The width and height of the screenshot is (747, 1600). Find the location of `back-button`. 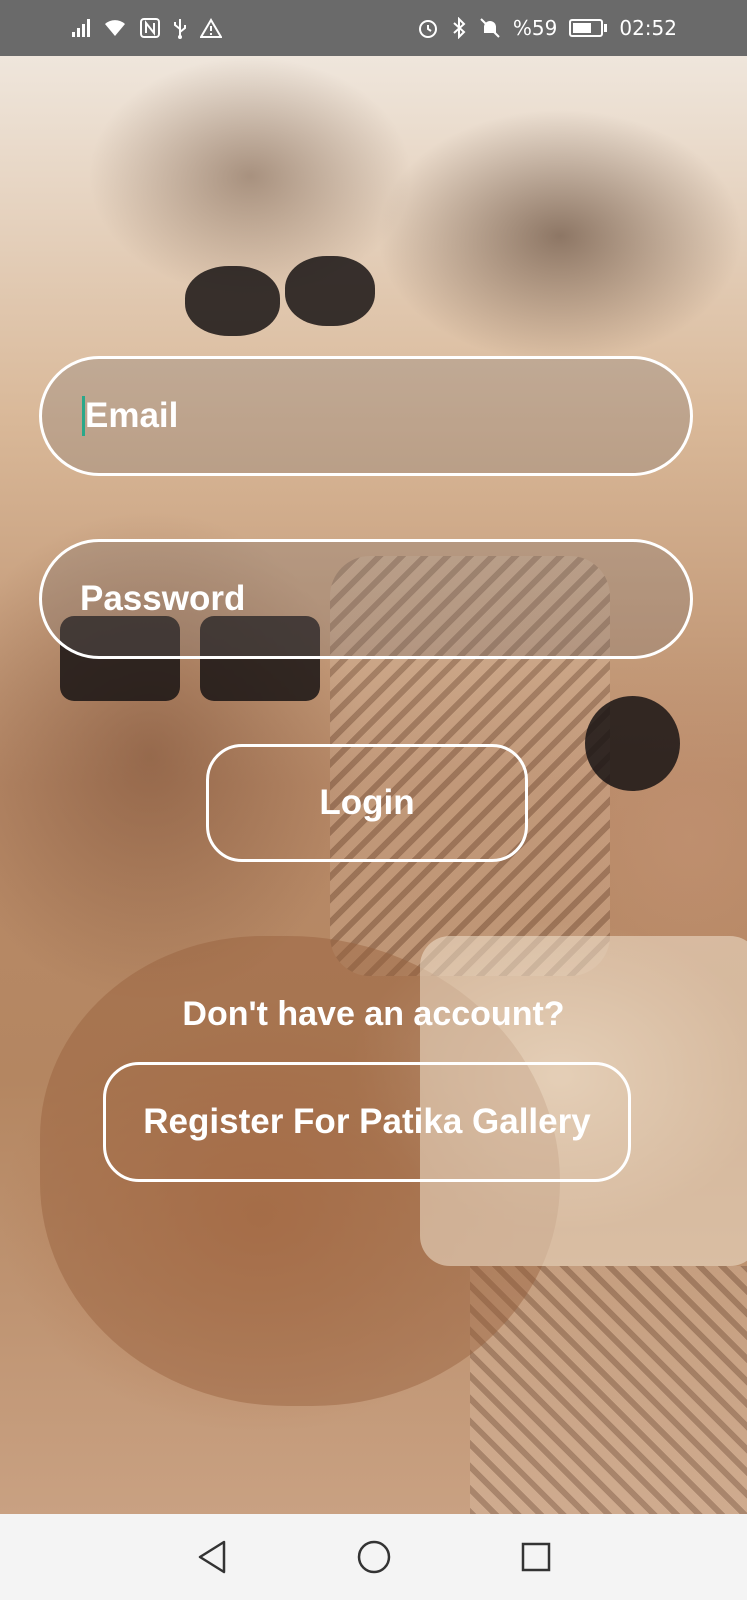

back-button is located at coordinates (212, 1557).